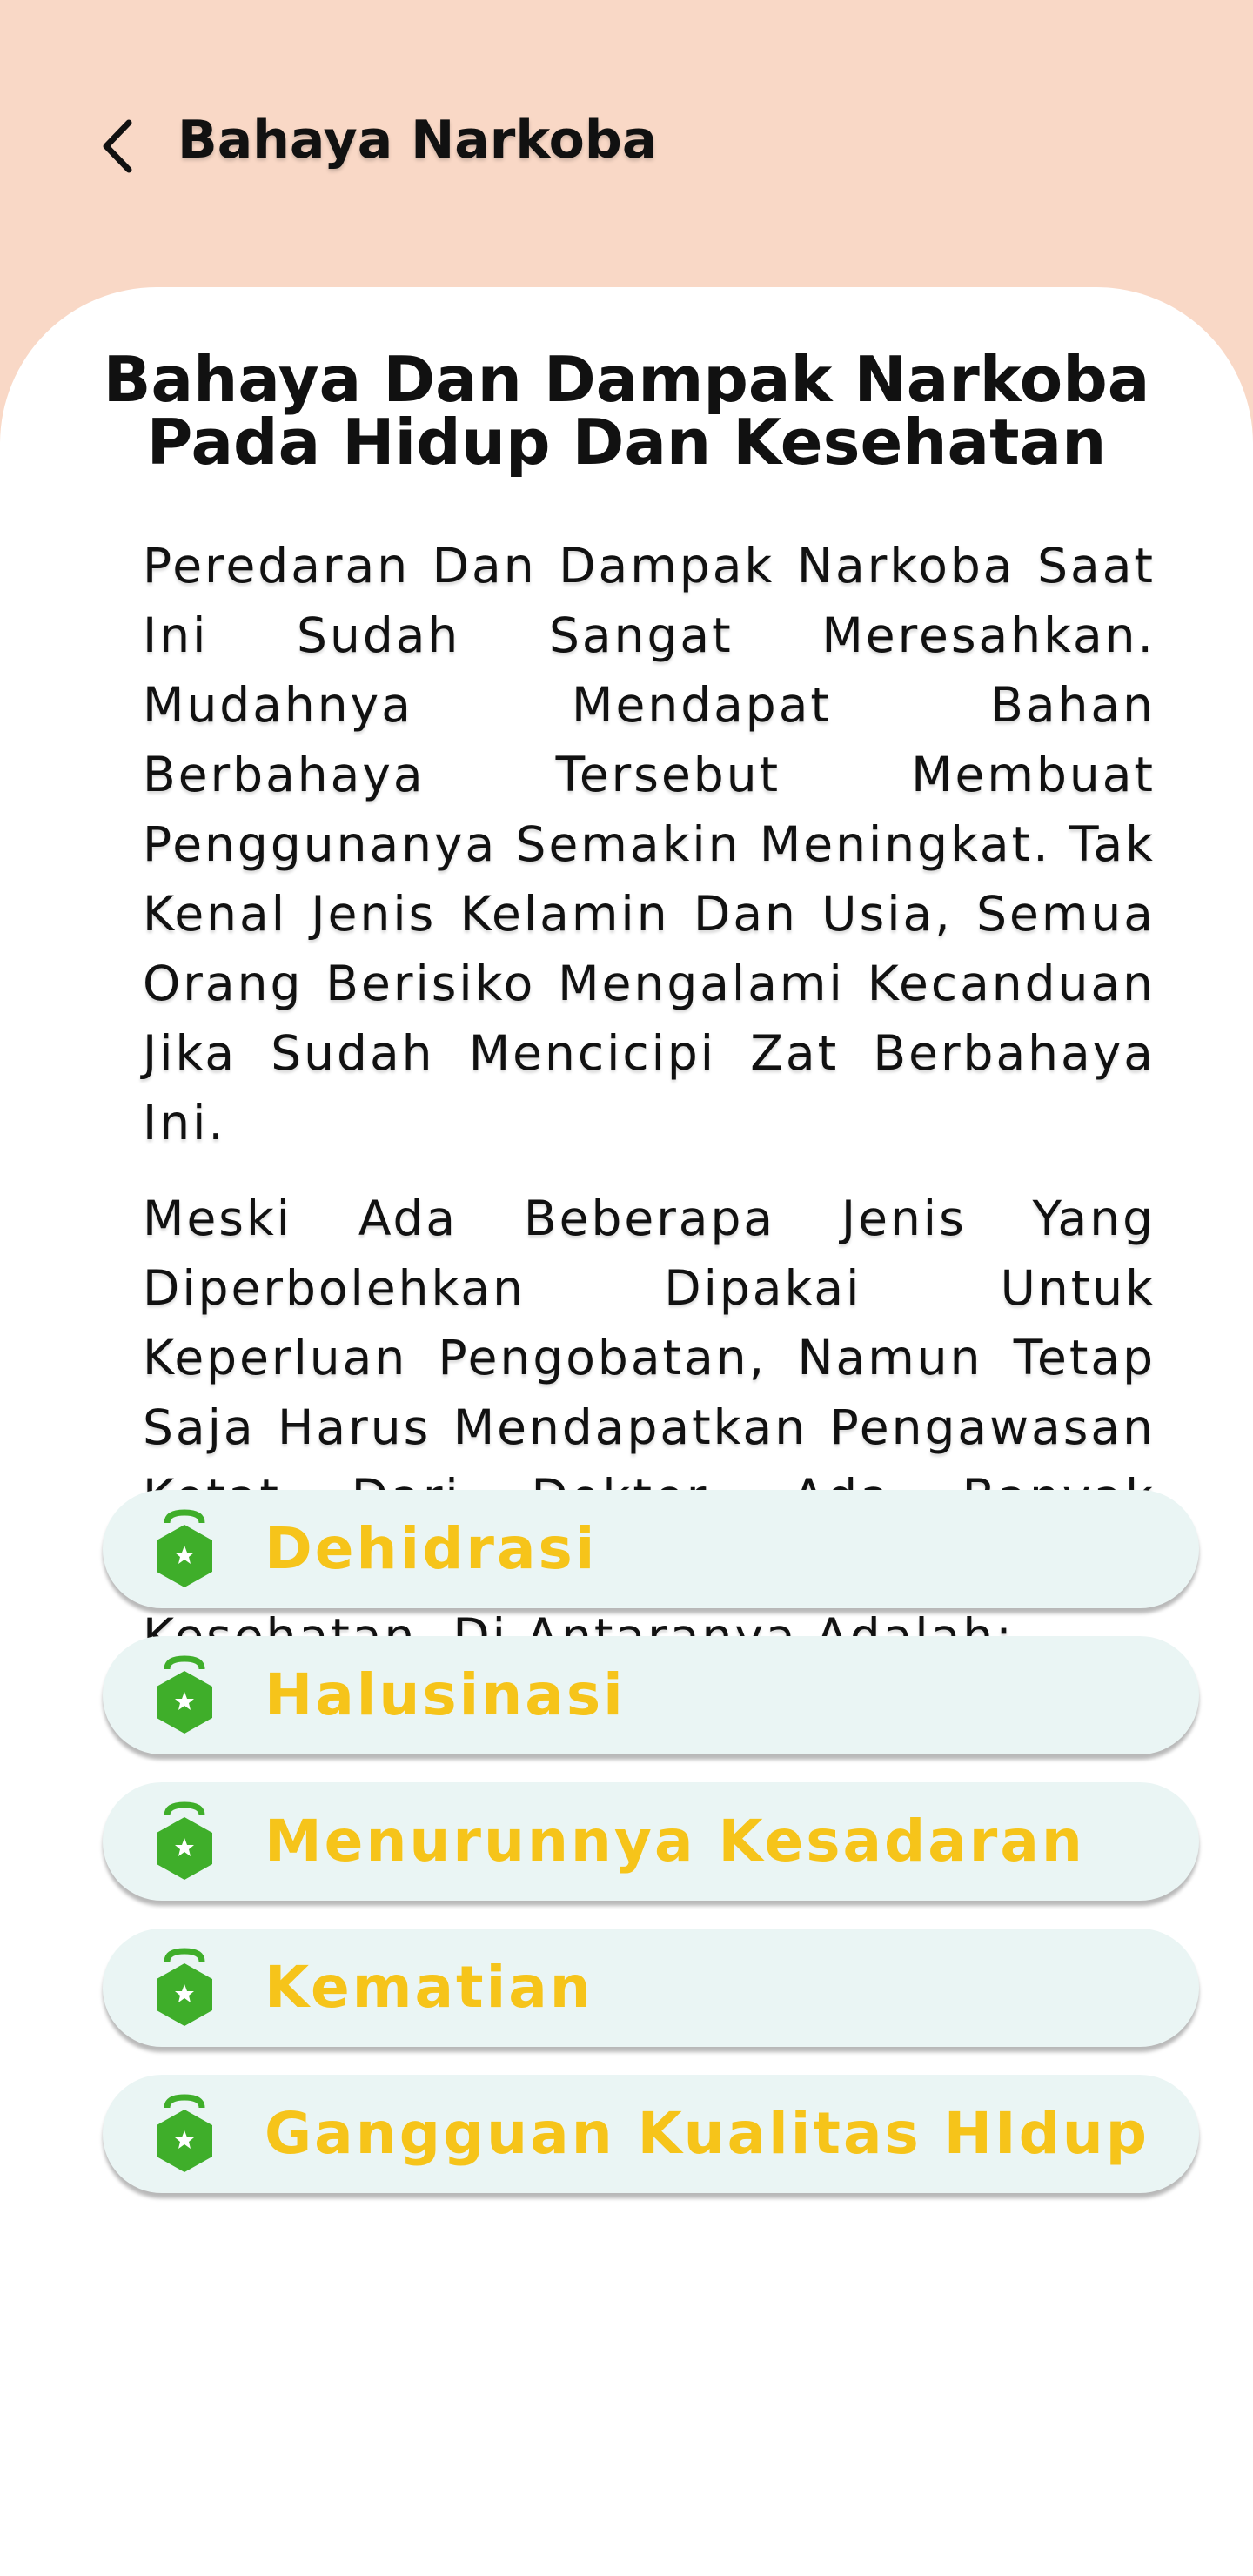  Describe the element at coordinates (651, 1988) in the screenshot. I see `danger-item-kematian: Kematian` at that location.